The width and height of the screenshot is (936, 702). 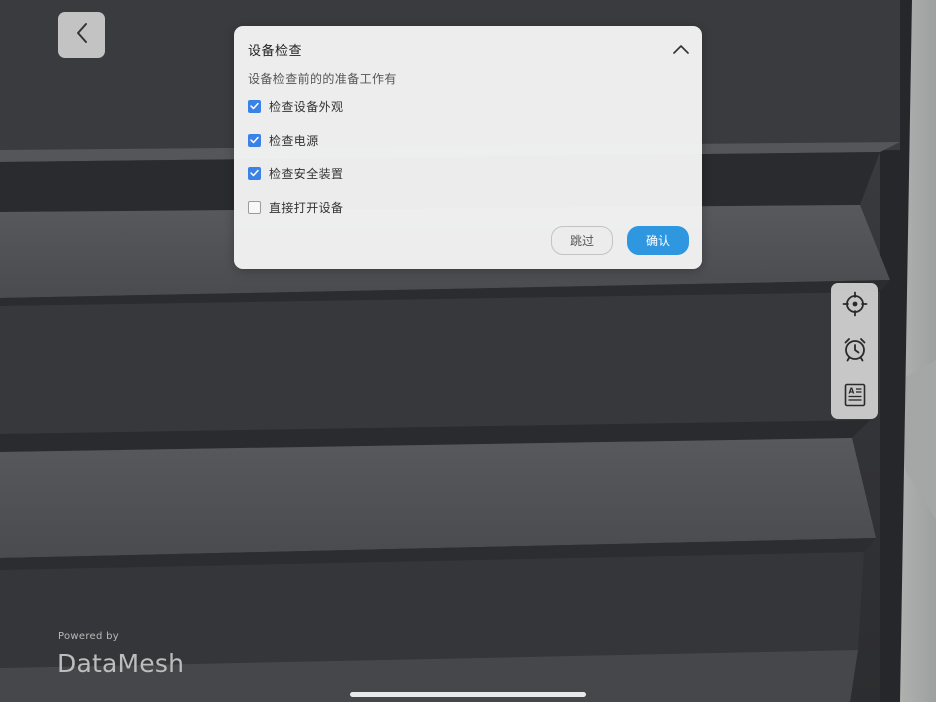 I want to click on crosshair-icon, so click(x=855, y=306).